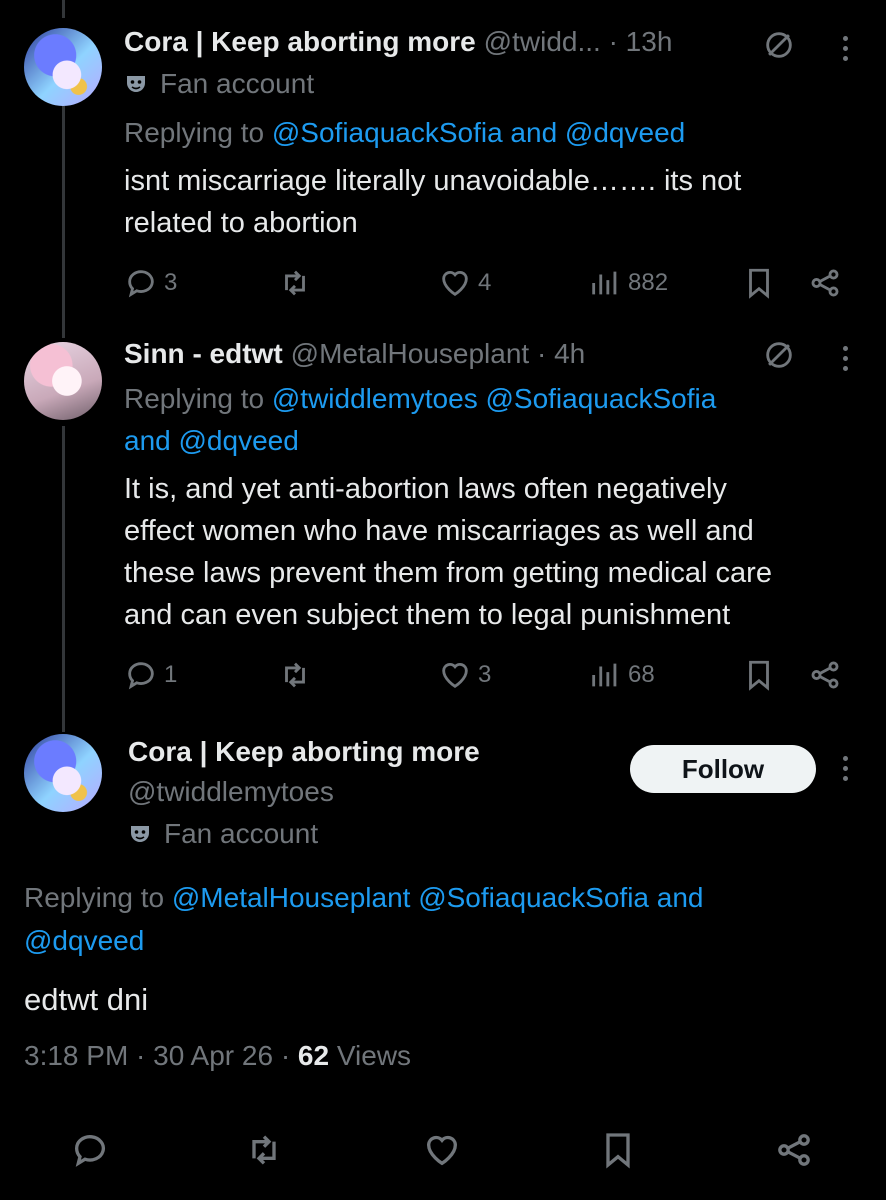 Image resolution: width=886 pixels, height=1200 pixels. What do you see at coordinates (161, 1055) in the screenshot?
I see `timestamp: 3:18 PM · 30 Apr 26 ·` at bounding box center [161, 1055].